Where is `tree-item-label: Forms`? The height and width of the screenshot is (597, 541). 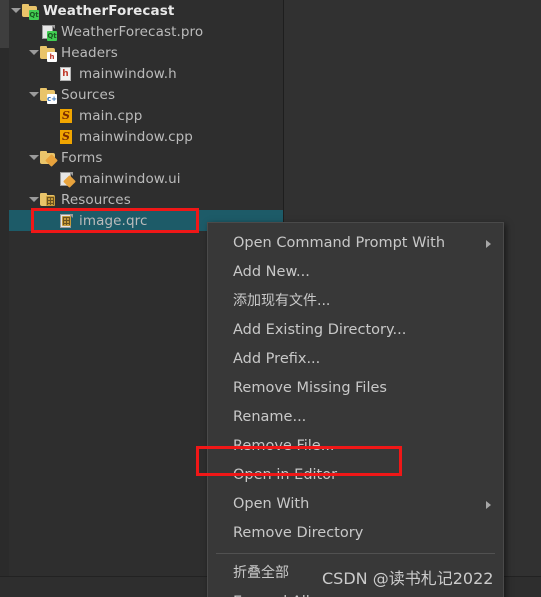 tree-item-label: Forms is located at coordinates (82, 157).